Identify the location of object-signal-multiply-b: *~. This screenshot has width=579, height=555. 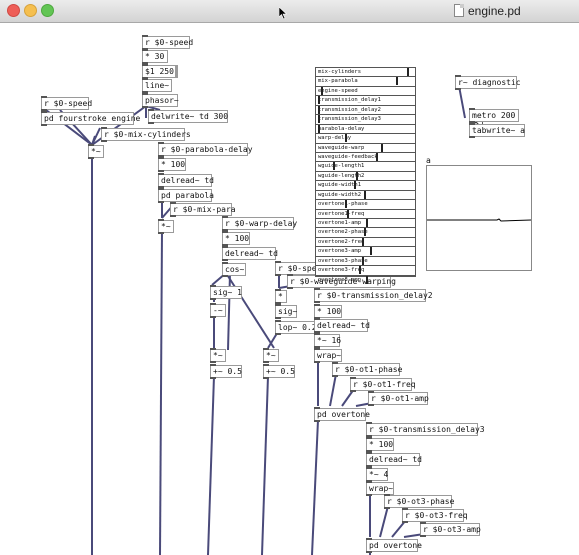
(271, 355).